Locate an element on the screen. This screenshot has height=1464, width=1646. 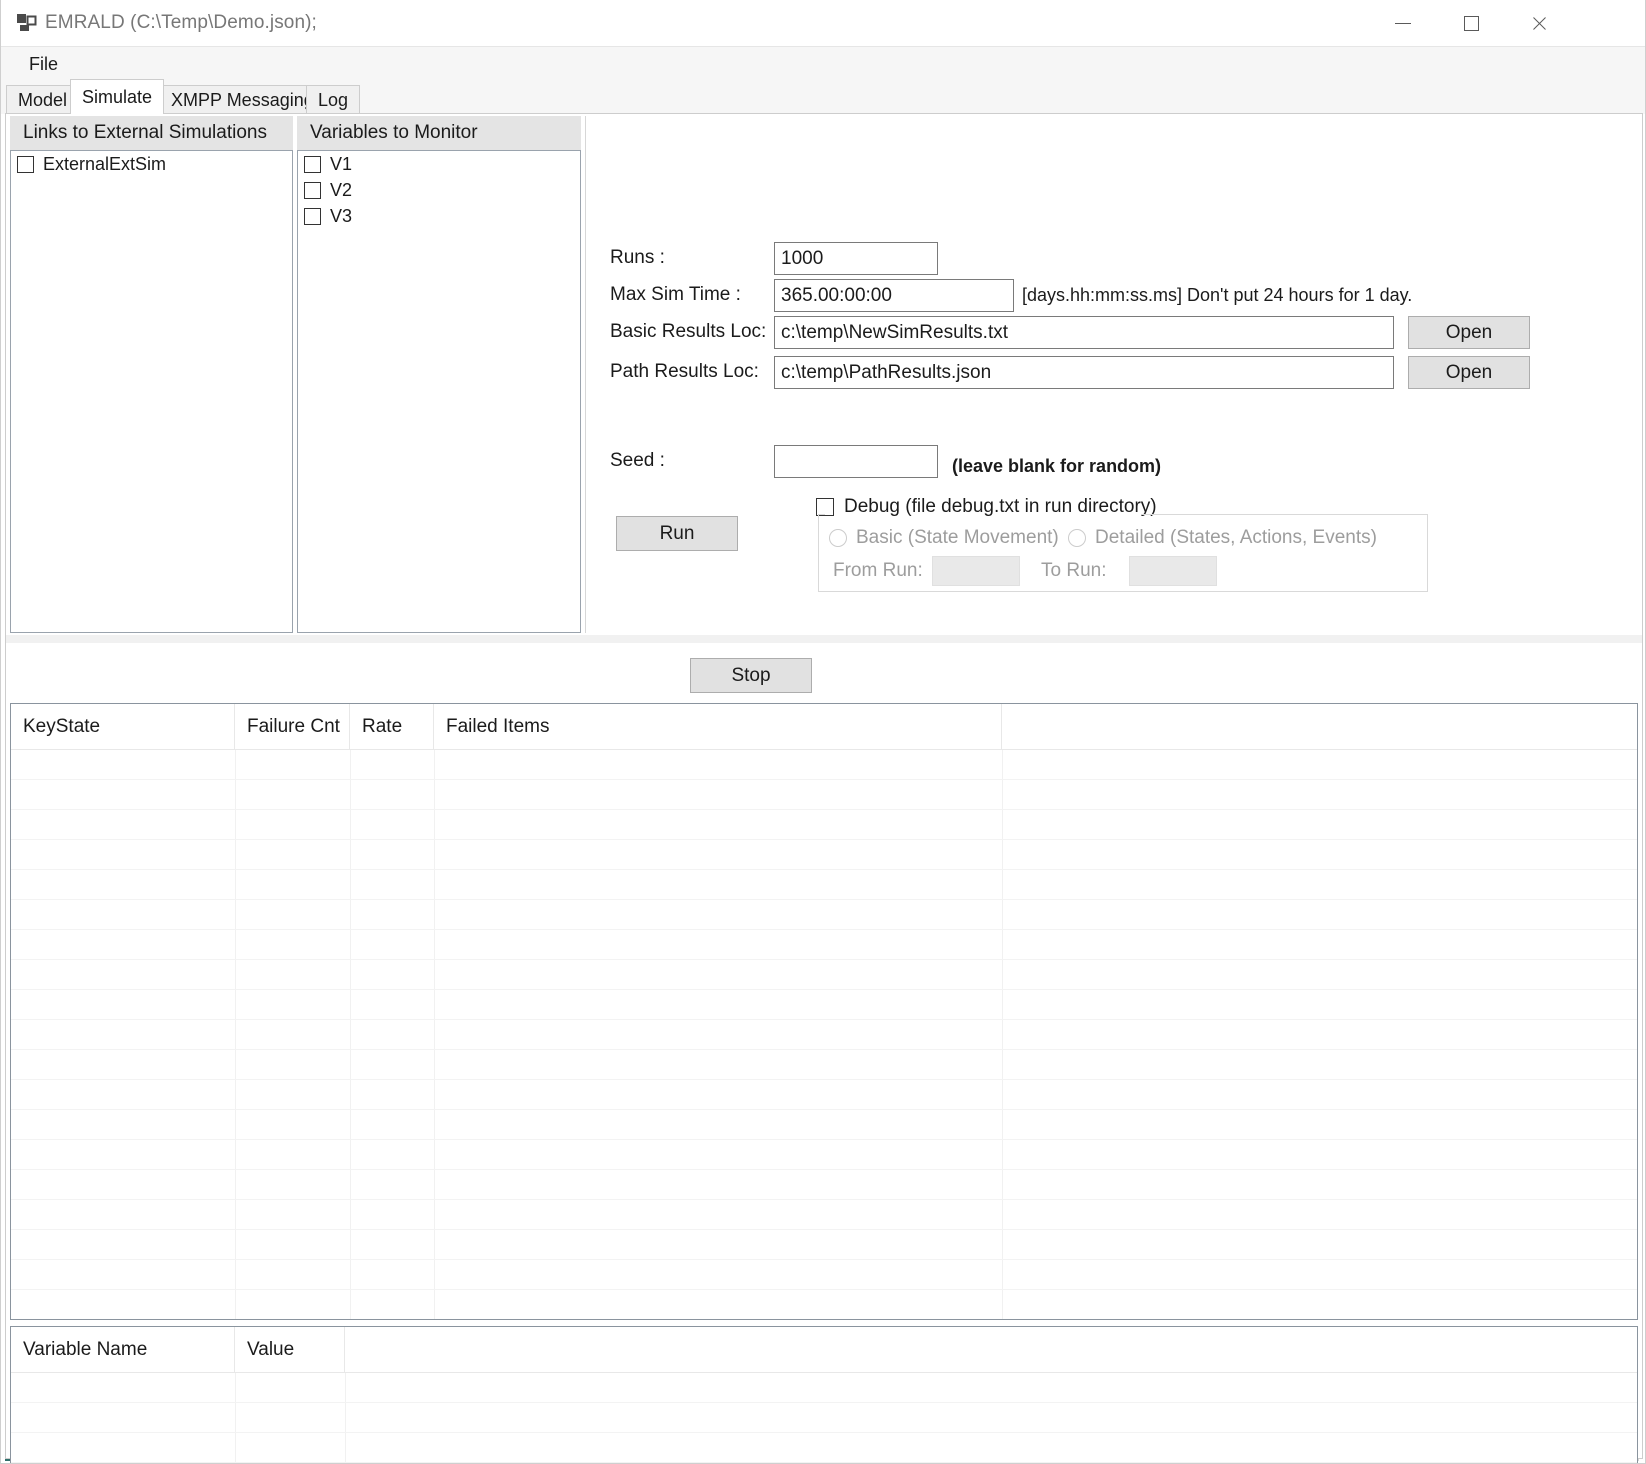
results-grid-header: KeyState Failure Cnt Rate Failed Items is located at coordinates (824, 727).